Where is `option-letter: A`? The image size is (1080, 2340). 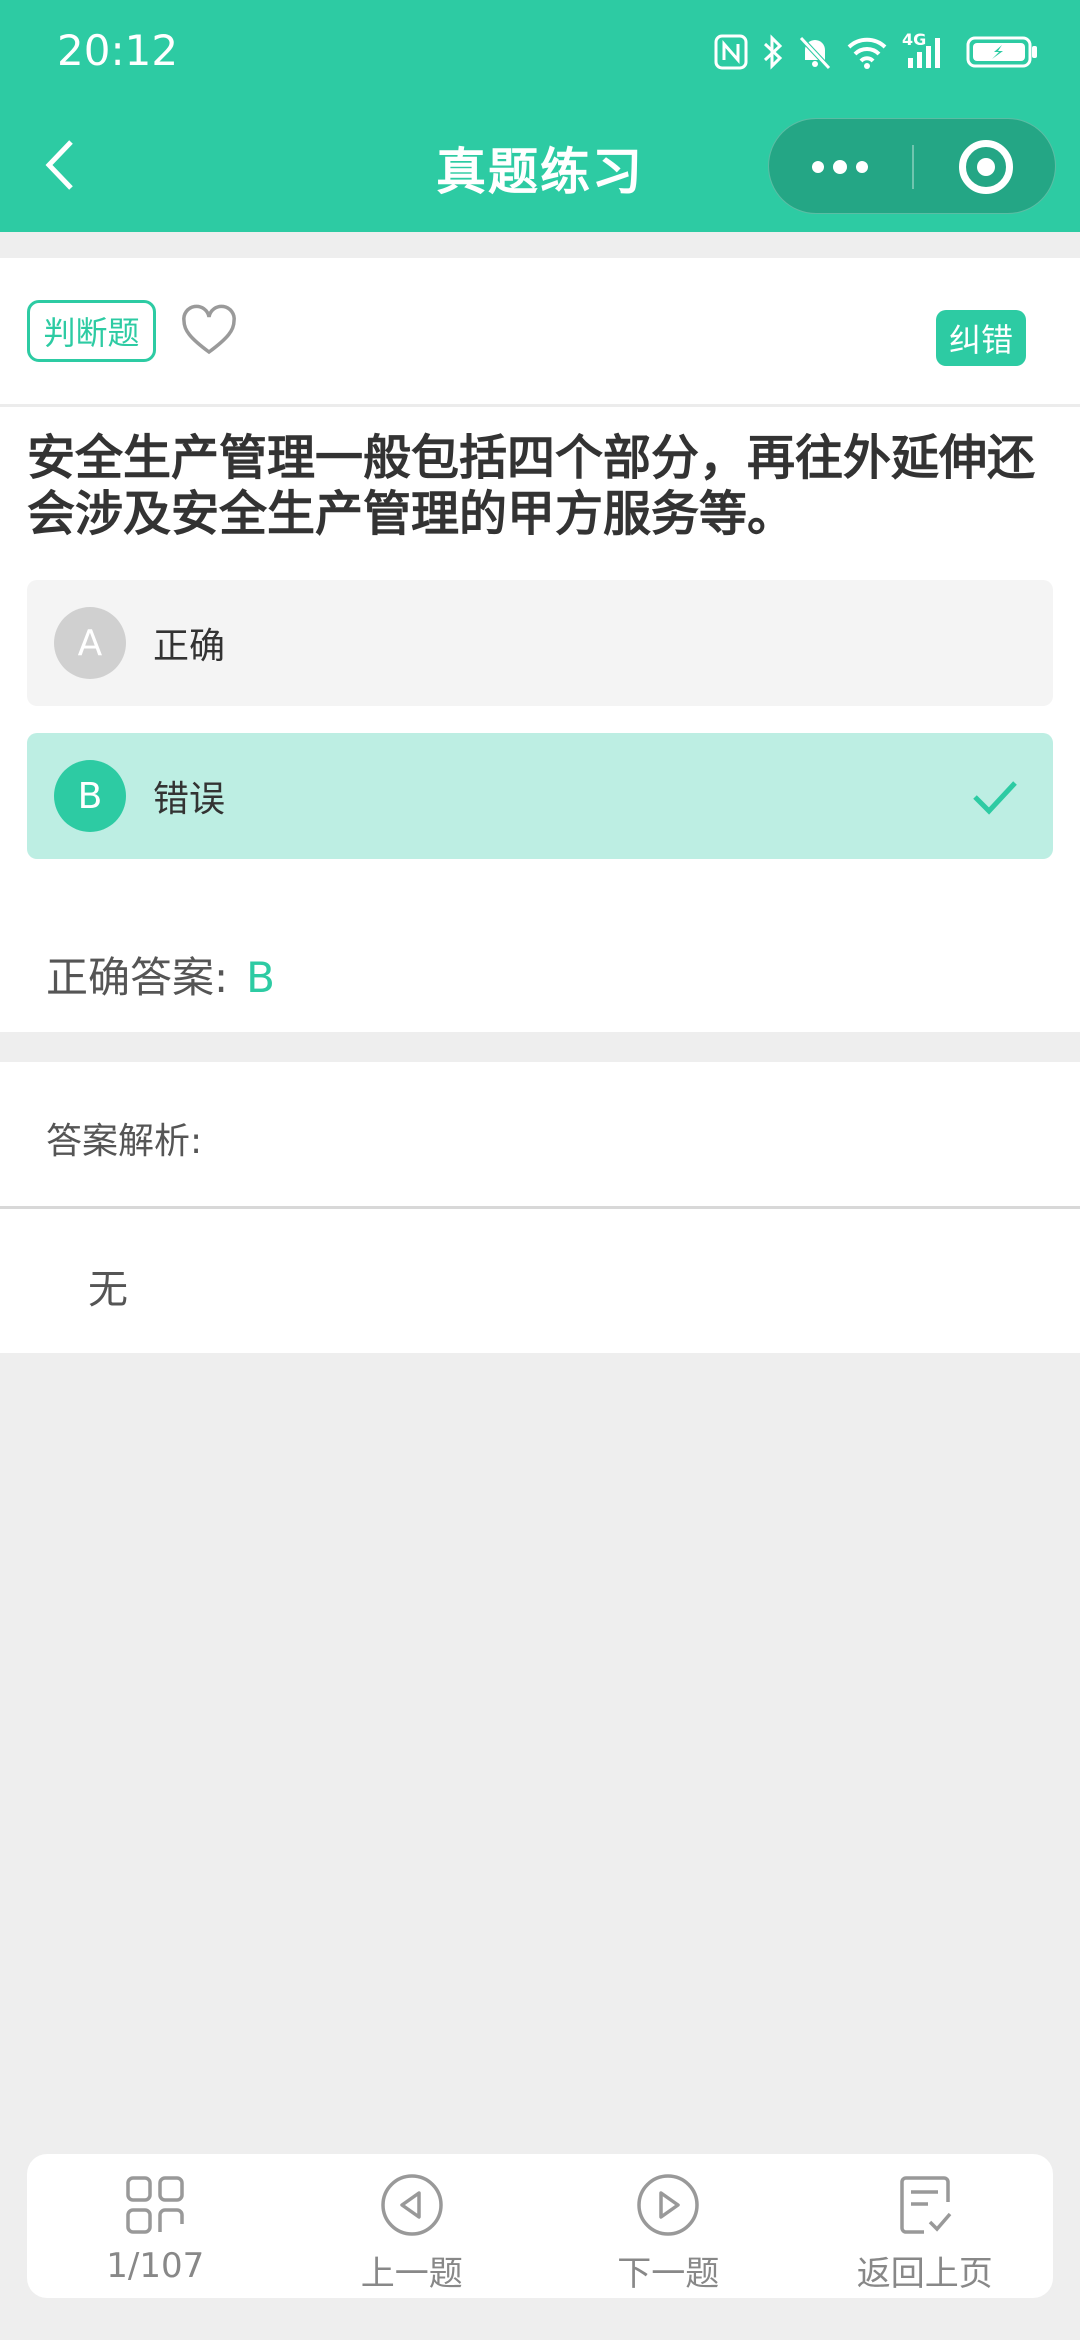 option-letter: A is located at coordinates (90, 643).